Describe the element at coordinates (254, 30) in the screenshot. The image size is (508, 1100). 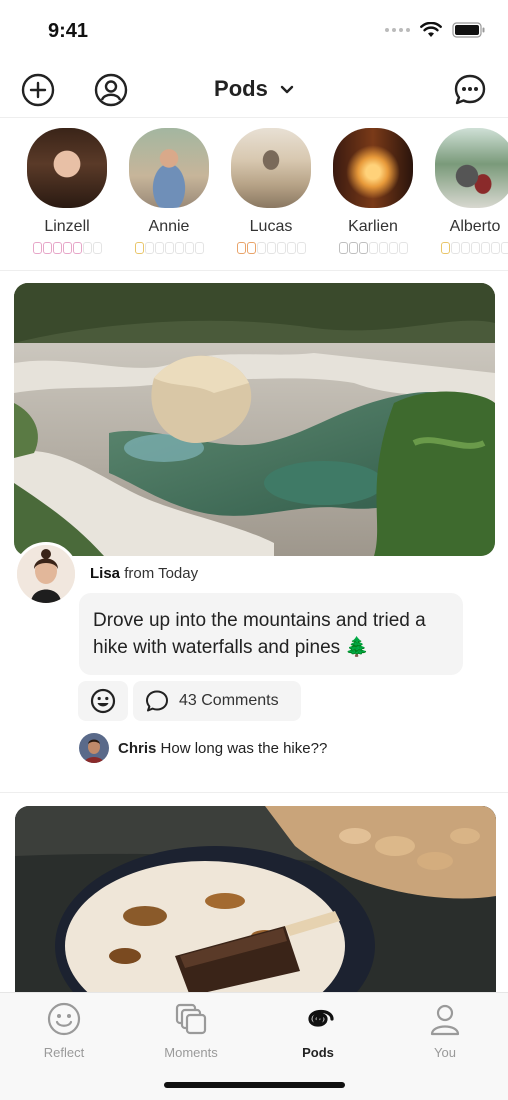
I see `status-bar: 9:41` at that location.